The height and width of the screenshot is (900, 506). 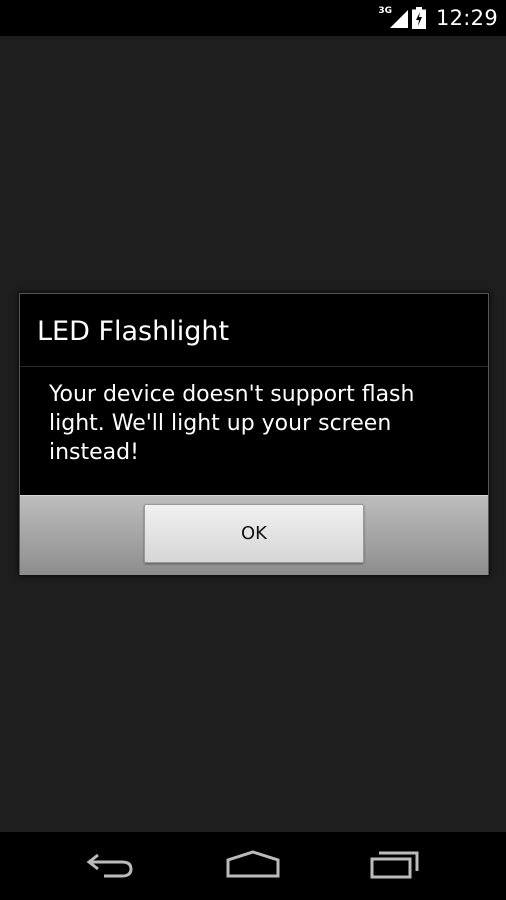 I want to click on recents-icon, so click(x=395, y=866).